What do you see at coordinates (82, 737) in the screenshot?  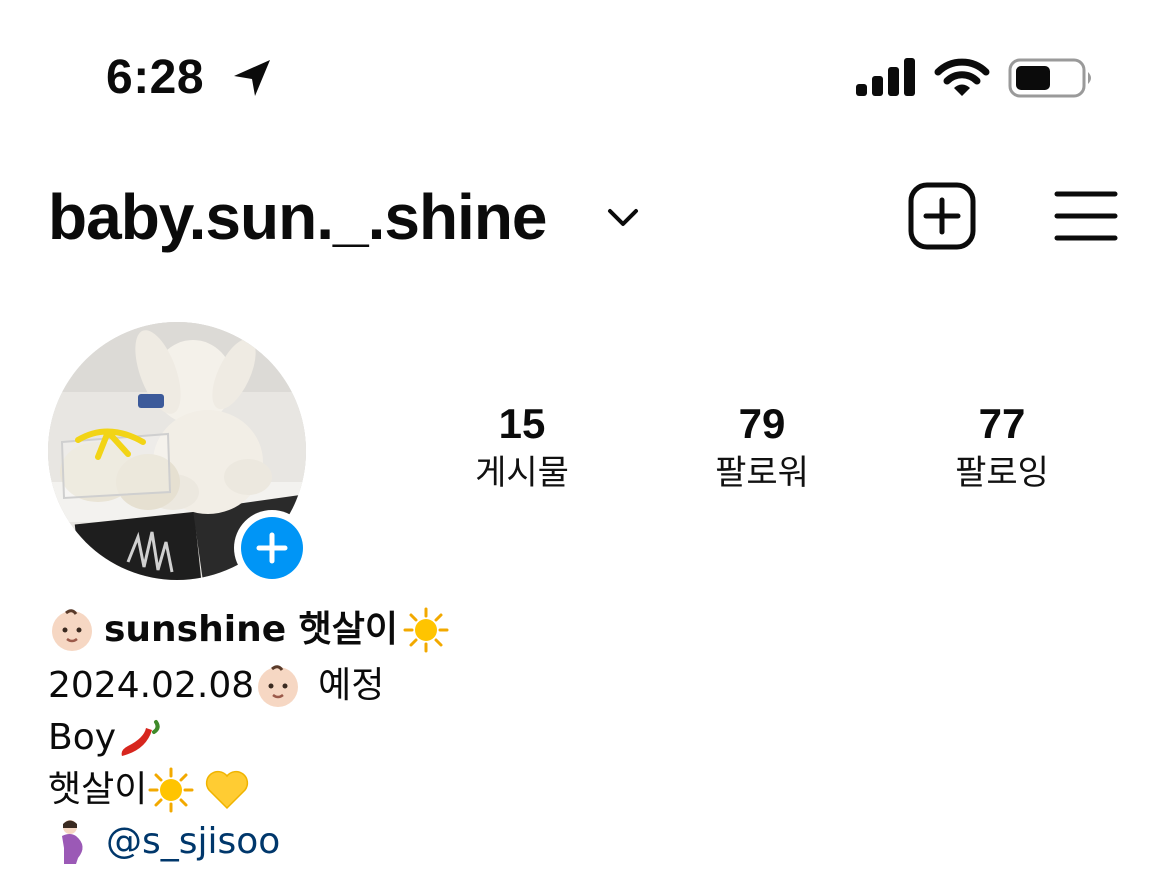 I see `bio-gender: Boy` at bounding box center [82, 737].